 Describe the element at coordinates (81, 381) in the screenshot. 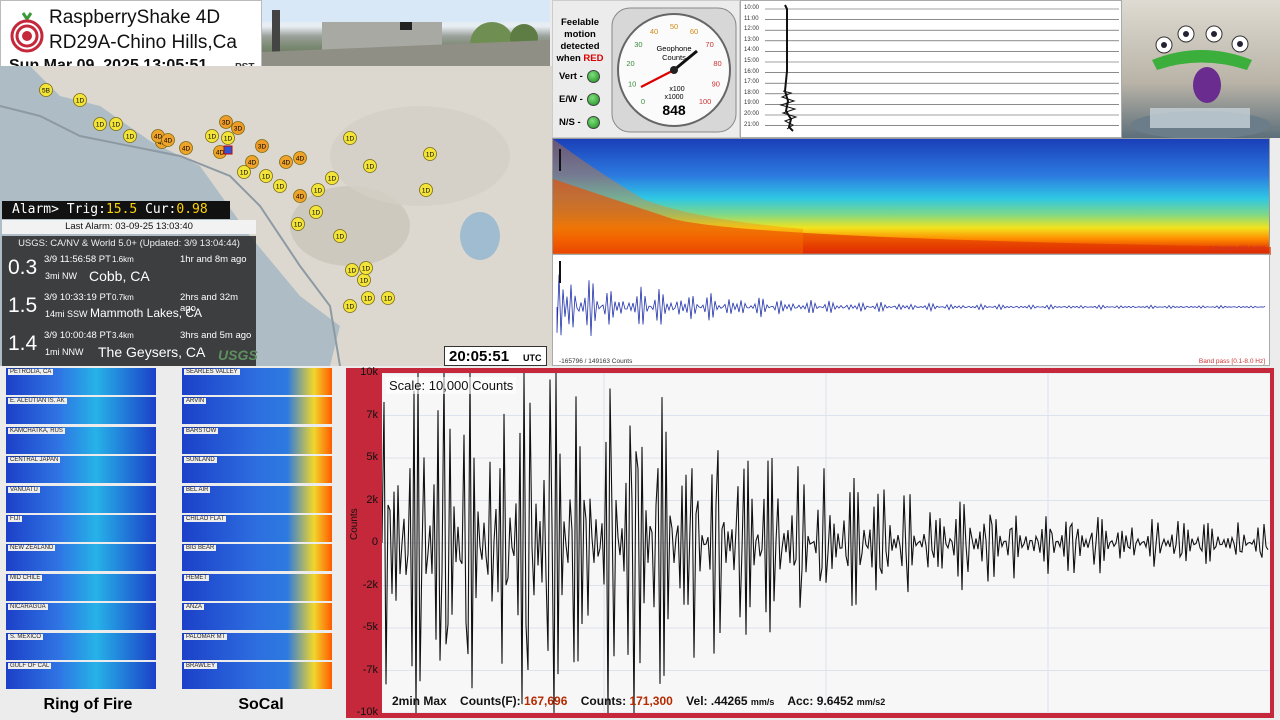

I see `region-spectrogram-thumb: PETROLIA, CA` at that location.